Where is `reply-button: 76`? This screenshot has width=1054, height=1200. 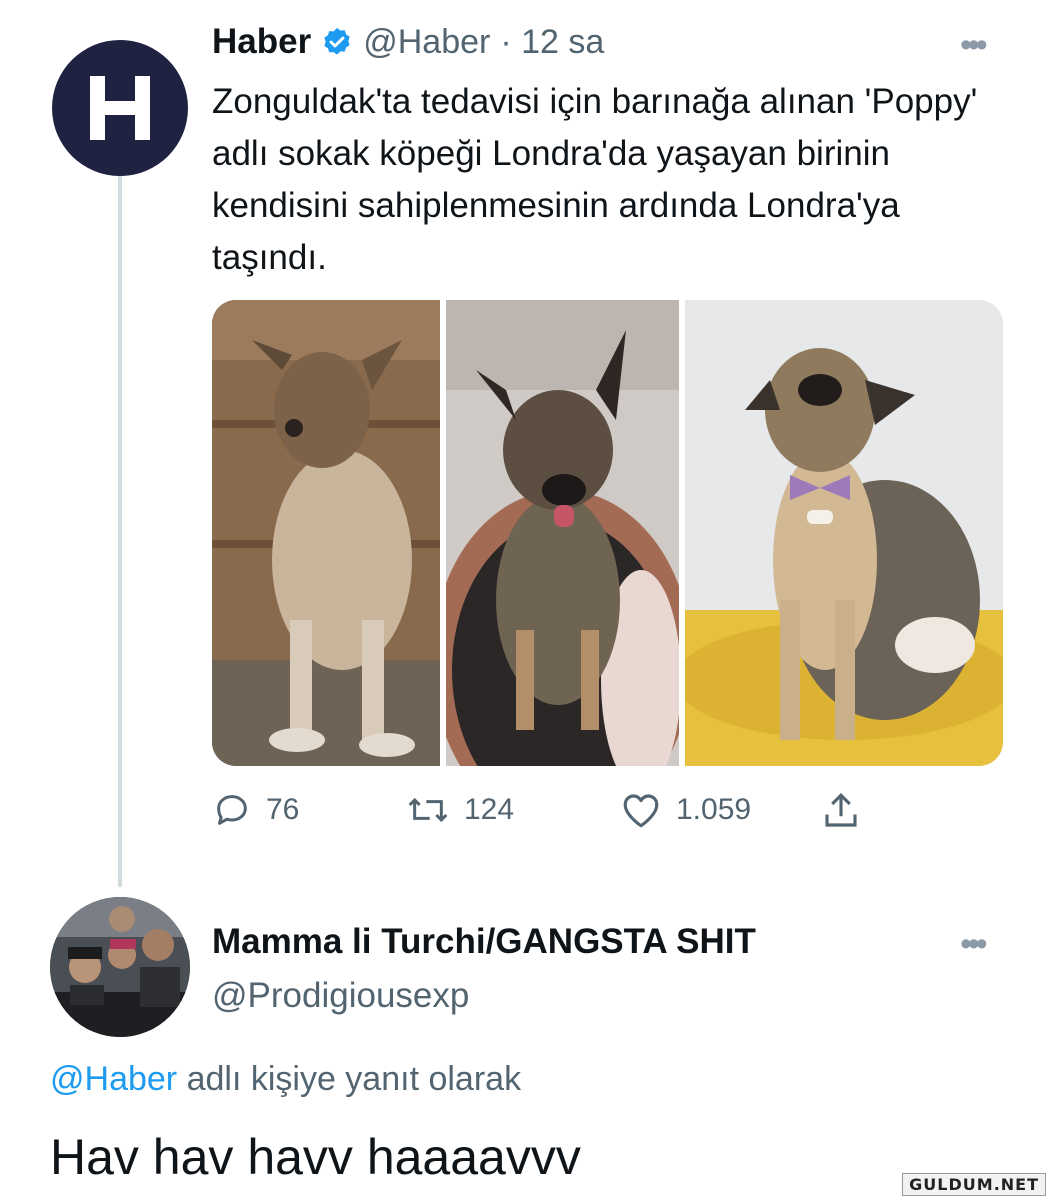 reply-button: 76 is located at coordinates (255, 810).